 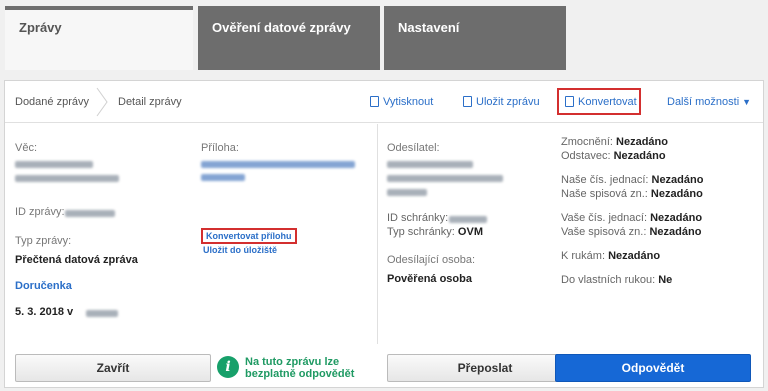 I want to click on paragraph-label: Odstavec:, so click(x=586, y=156).